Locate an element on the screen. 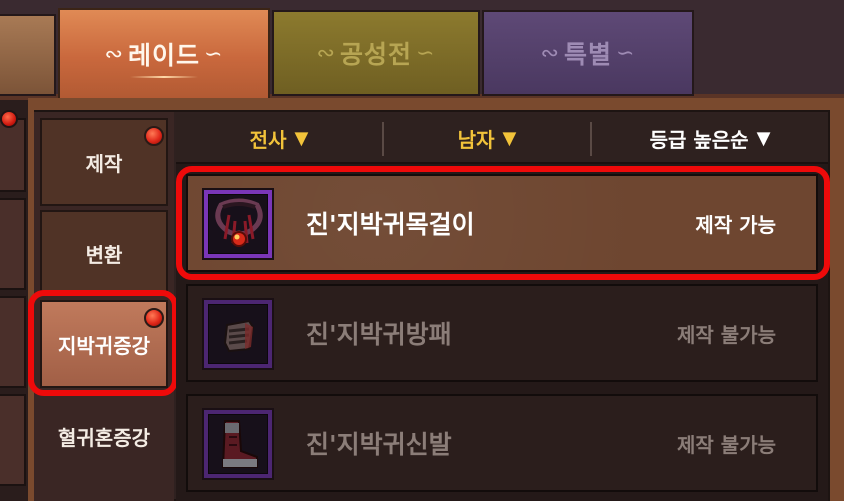 This screenshot has height=501, width=844. side-menu-jibakgwi-enhance: 지박귀증강 is located at coordinates (104, 344).